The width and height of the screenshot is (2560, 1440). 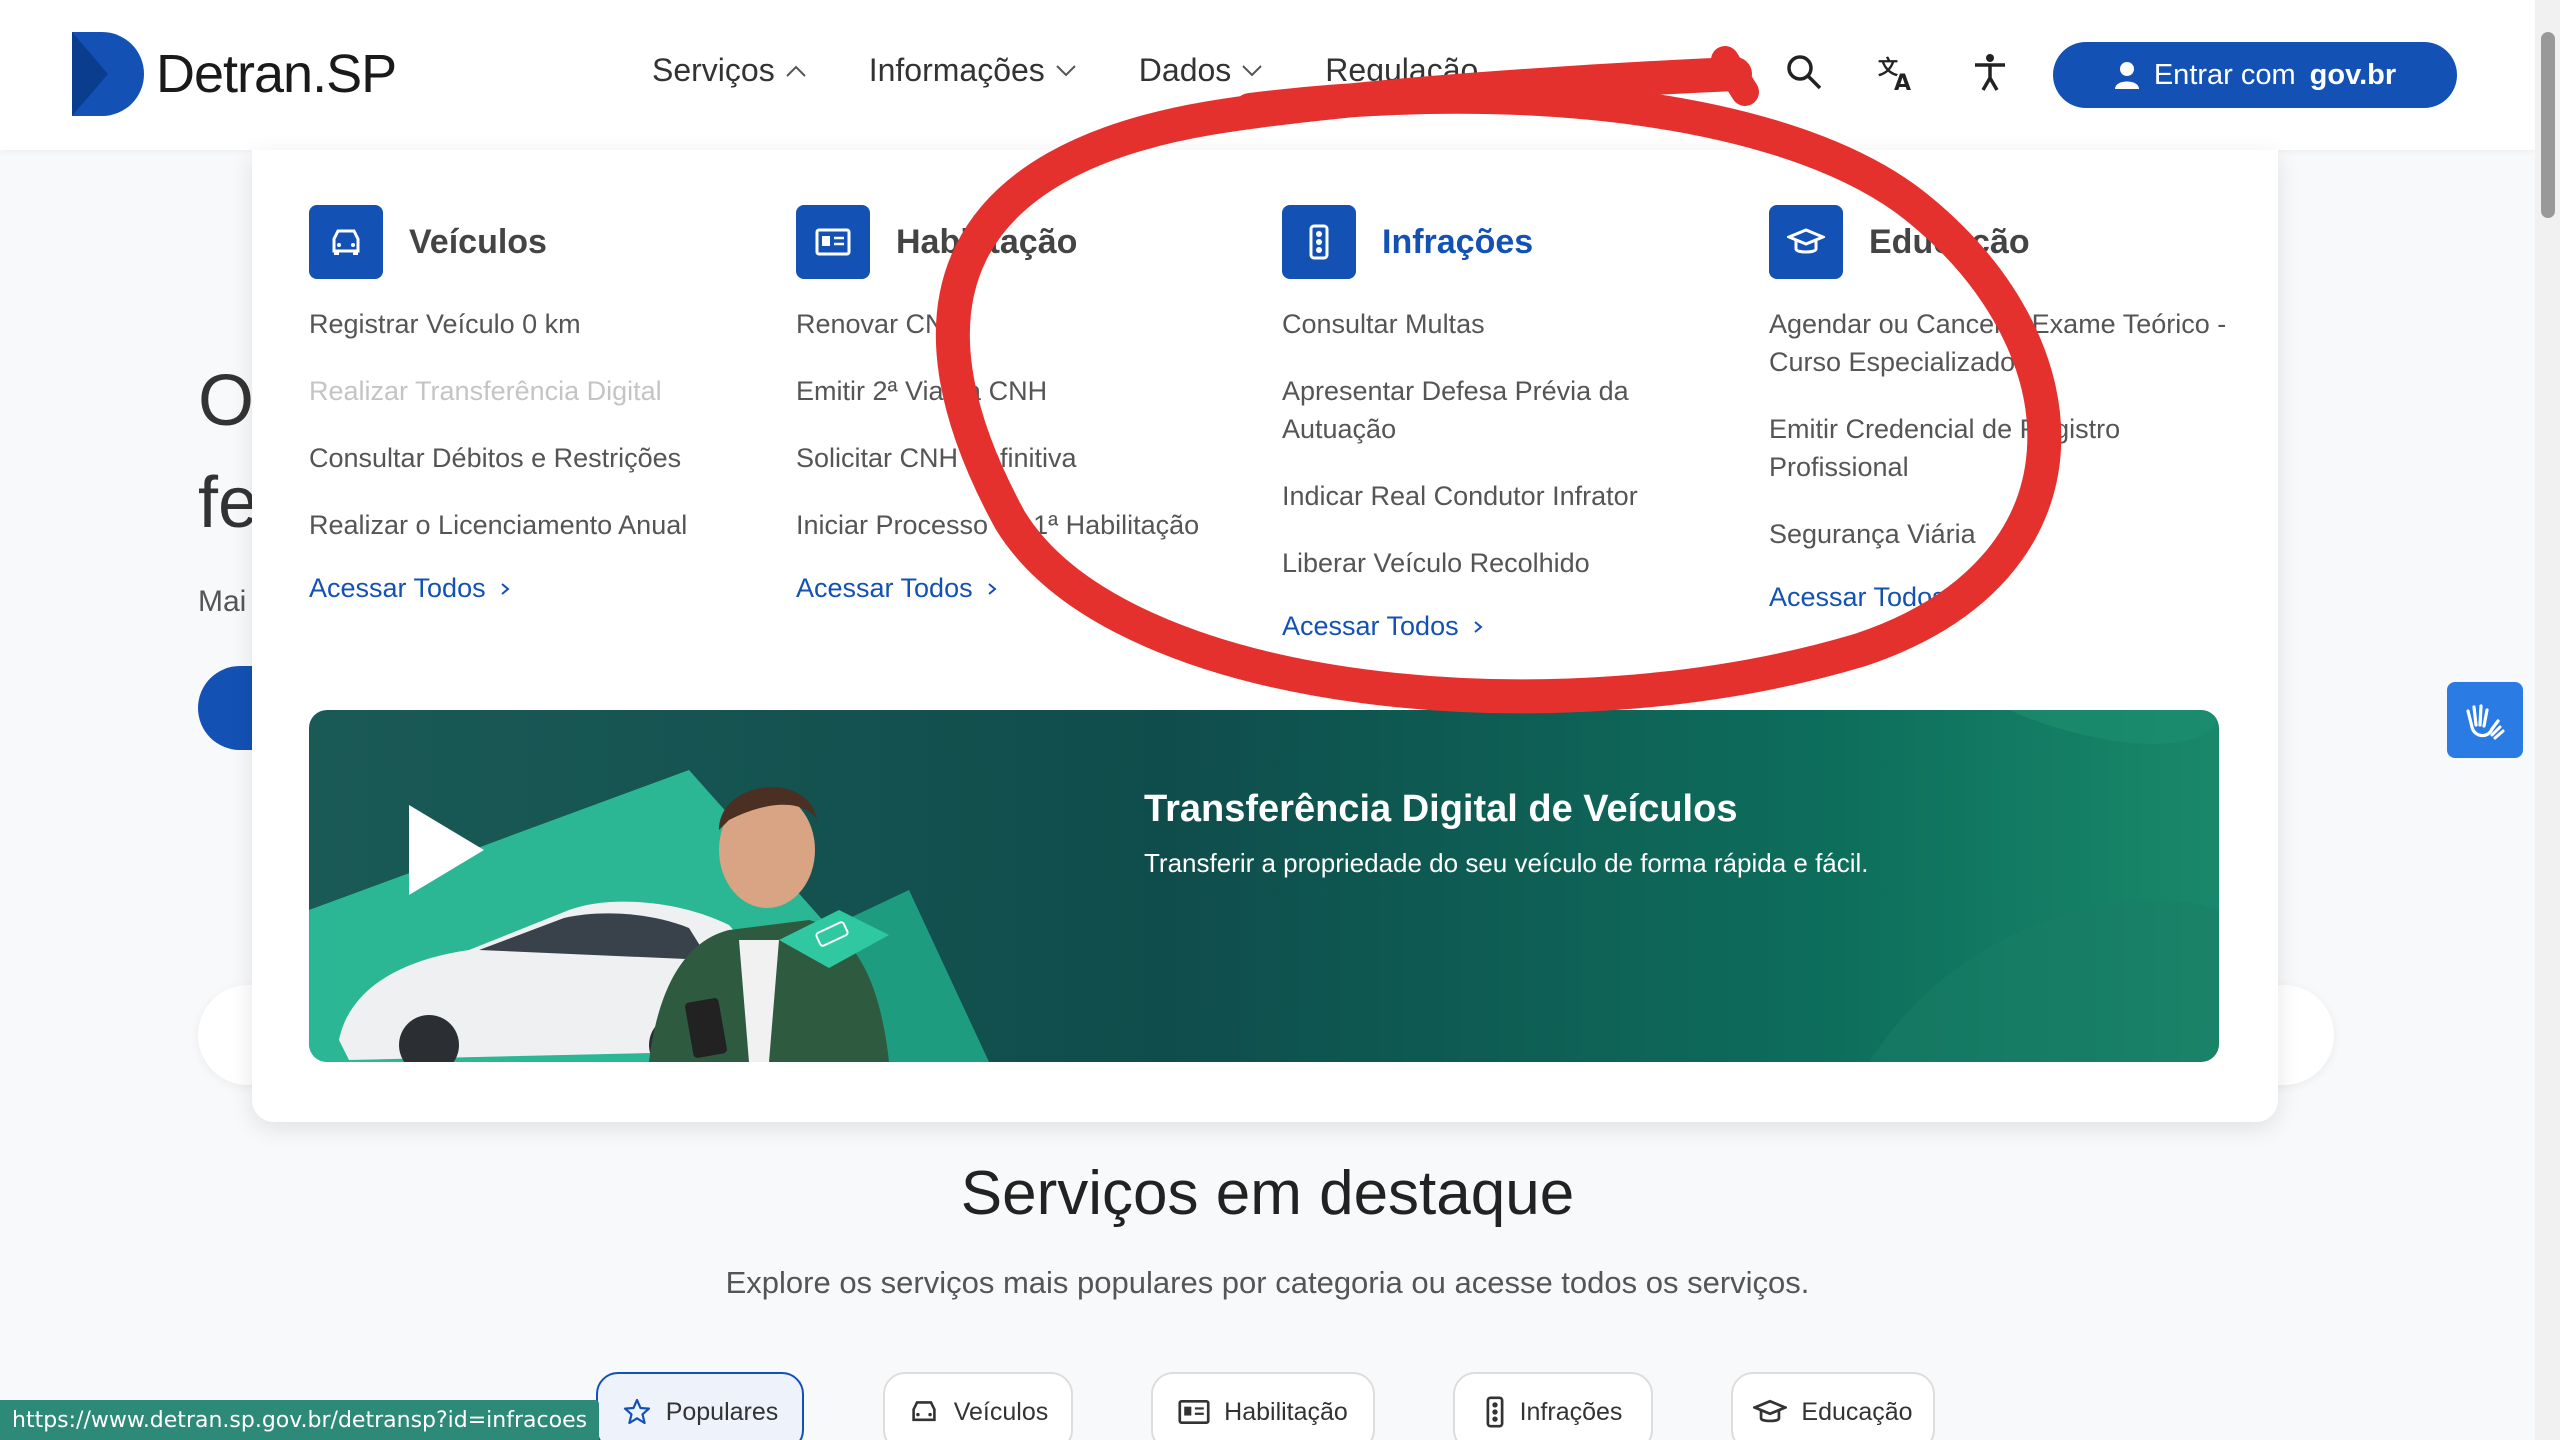 I want to click on menu-column-title: Infrações, so click(x=1458, y=241).